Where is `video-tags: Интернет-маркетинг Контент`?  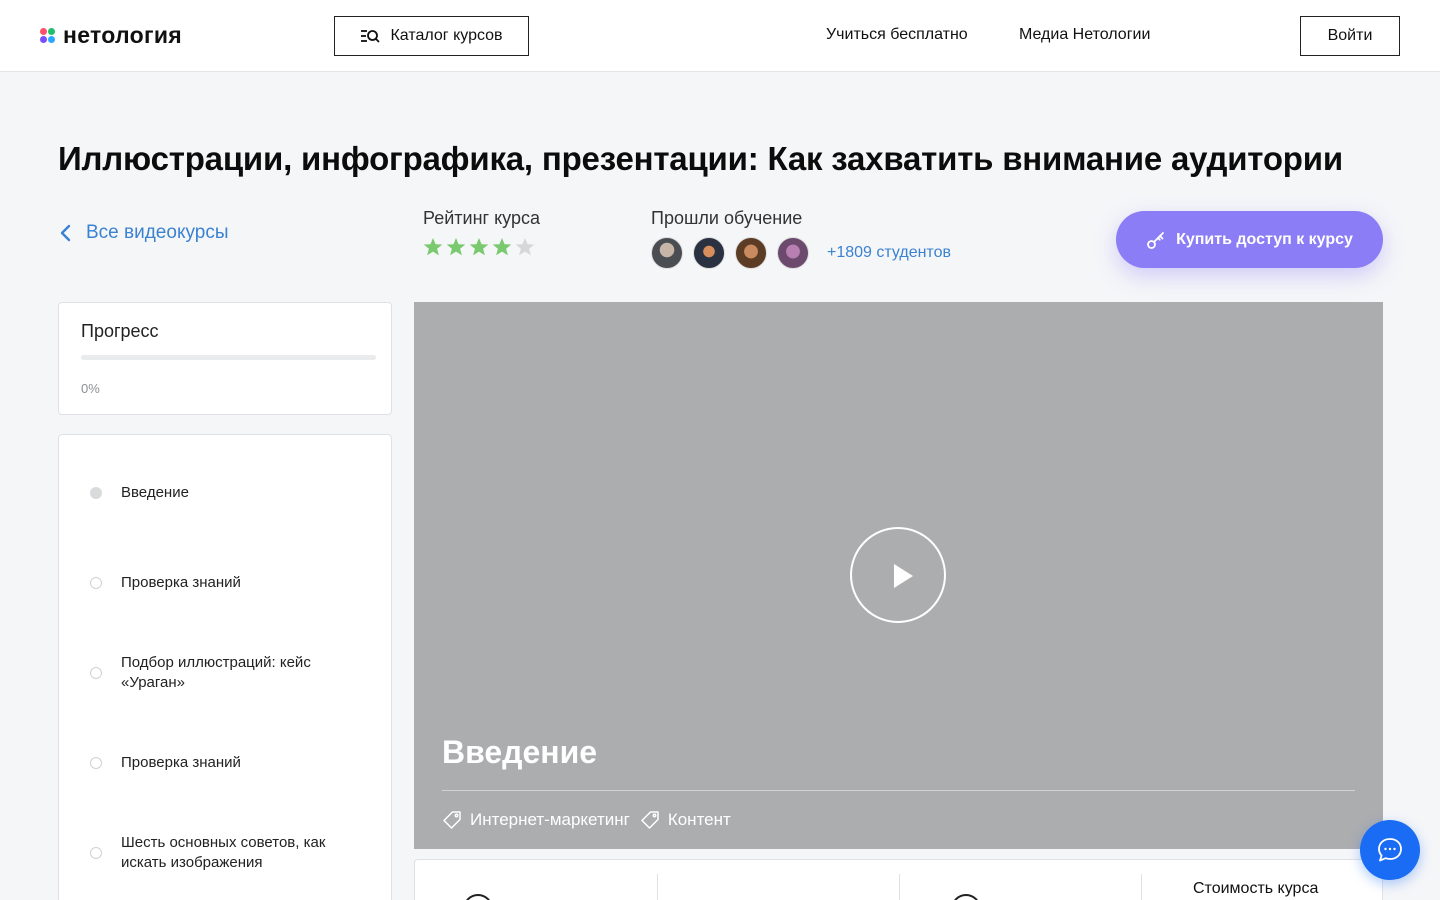
video-tags: Интернет-маркетинг Контент is located at coordinates (586, 820).